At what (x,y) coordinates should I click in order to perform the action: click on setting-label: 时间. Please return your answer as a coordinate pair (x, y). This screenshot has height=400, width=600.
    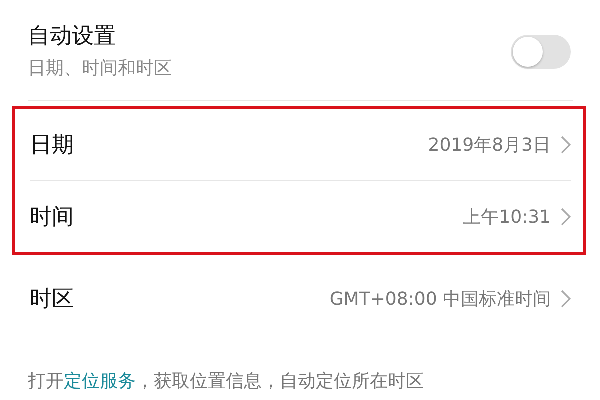
    Looking at the image, I should click on (52, 218).